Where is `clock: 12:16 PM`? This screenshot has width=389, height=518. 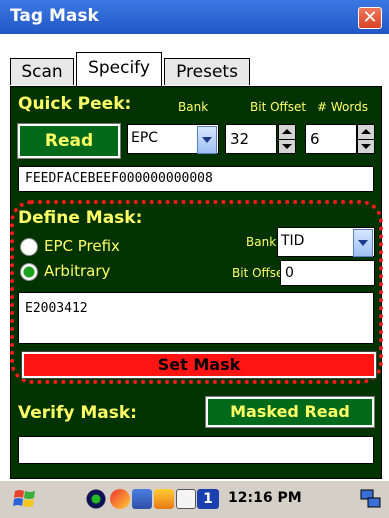 clock: 12:16 PM is located at coordinates (265, 498).